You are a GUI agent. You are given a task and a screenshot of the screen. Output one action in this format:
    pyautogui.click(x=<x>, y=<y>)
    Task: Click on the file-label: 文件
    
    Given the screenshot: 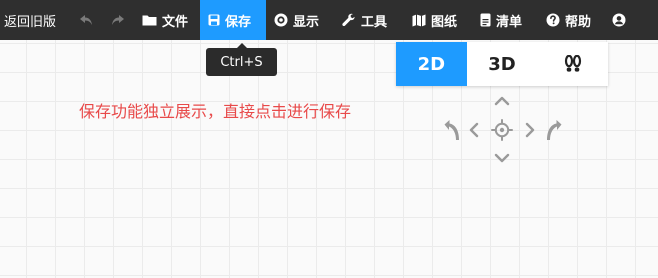 What is the action you would take?
    pyautogui.click(x=175, y=22)
    